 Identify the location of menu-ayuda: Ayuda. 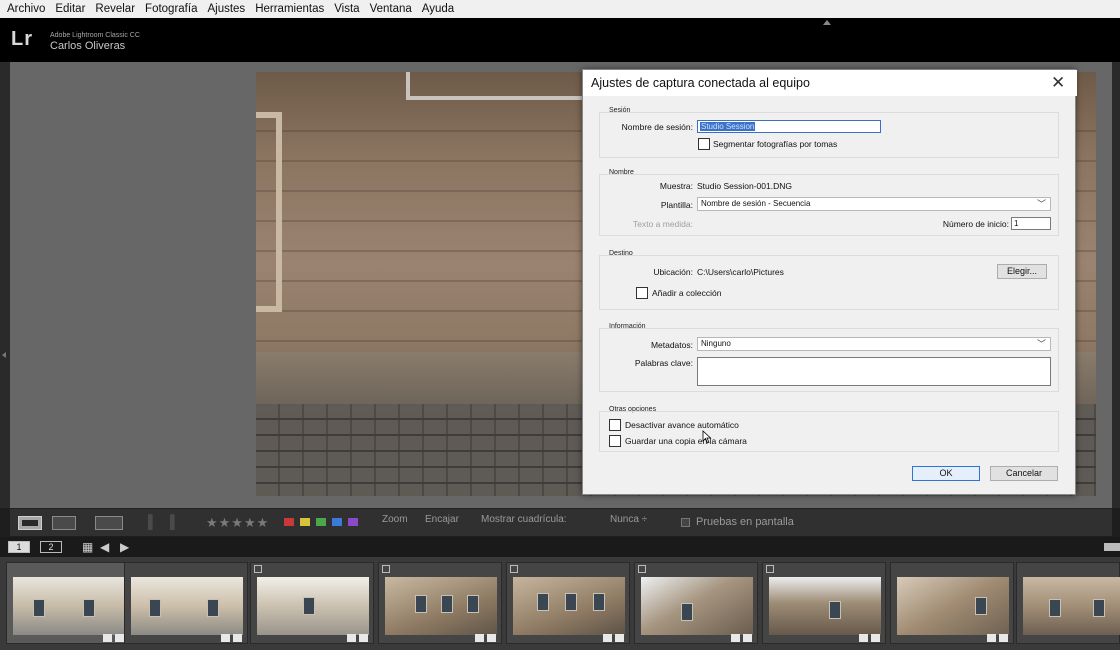
(438, 9).